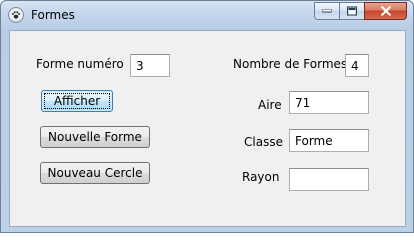 This screenshot has height=240, width=414. What do you see at coordinates (329, 179) in the screenshot?
I see `radius-field` at bounding box center [329, 179].